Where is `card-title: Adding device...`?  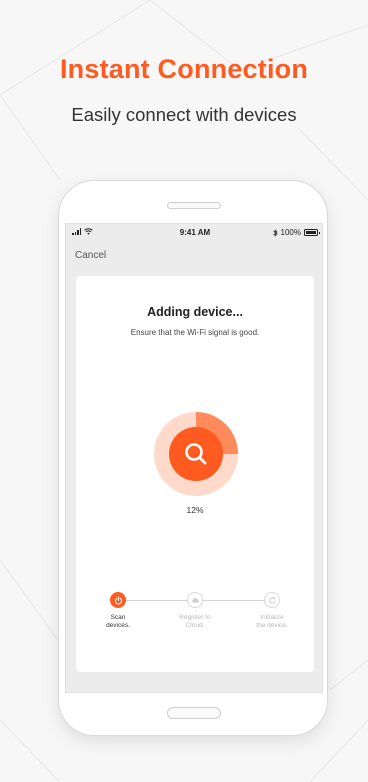 card-title: Adding device... is located at coordinates (195, 312).